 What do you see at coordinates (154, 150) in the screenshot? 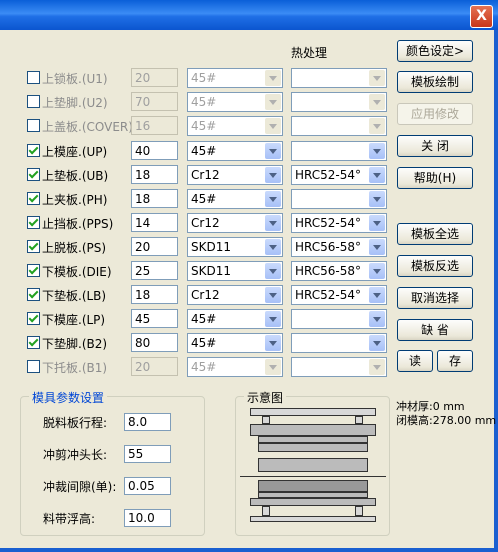
I see `plate-thickness-input: 40` at bounding box center [154, 150].